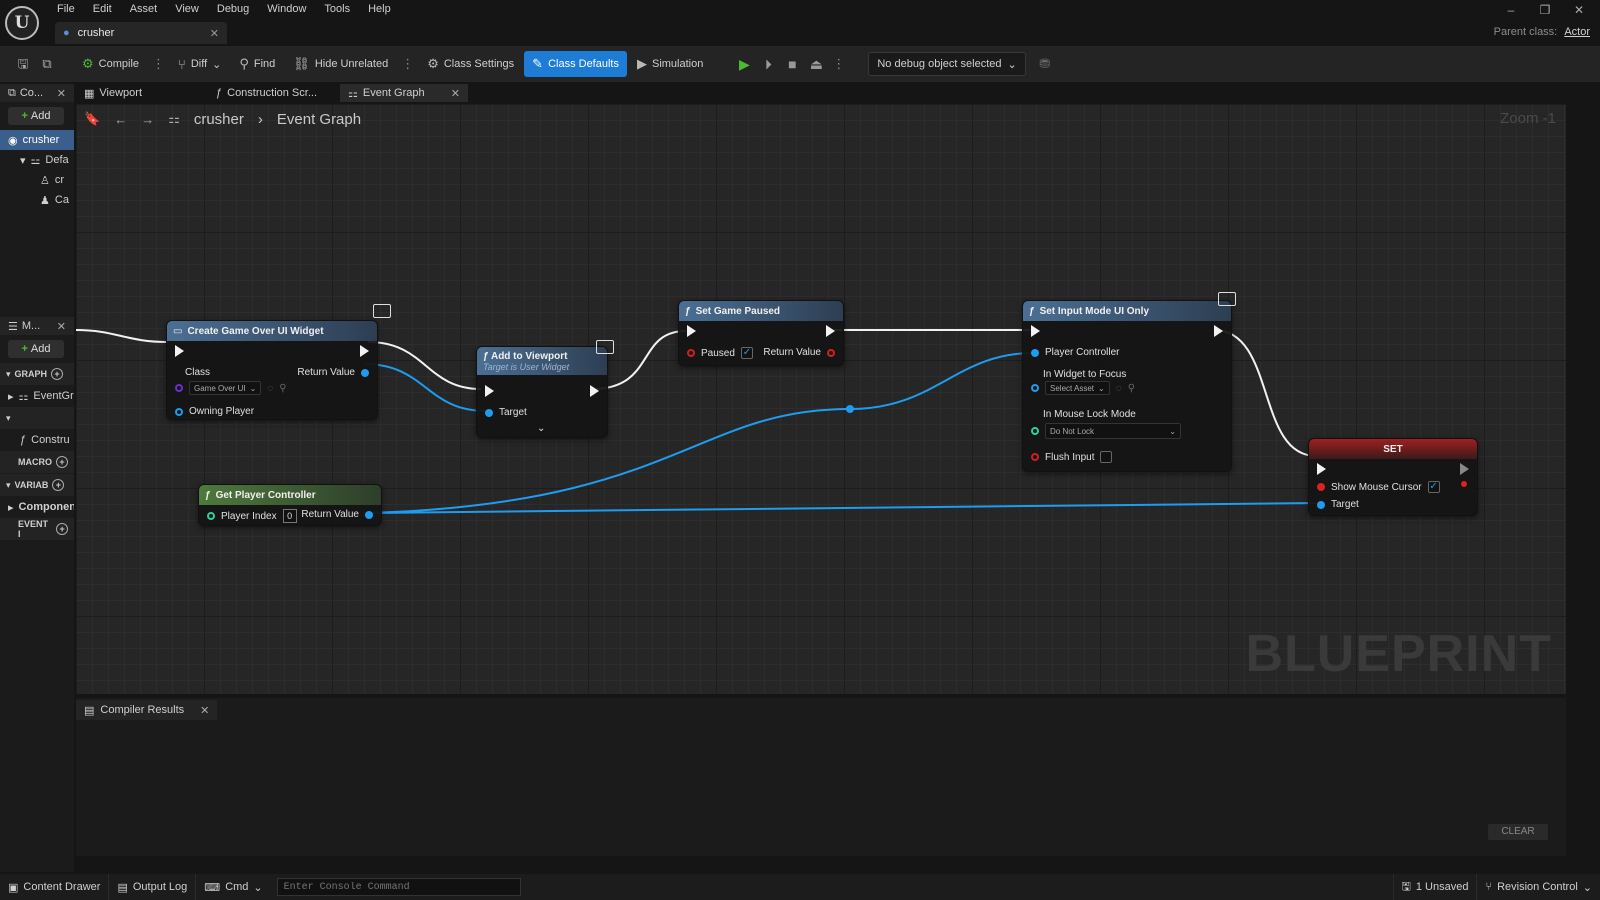 The height and width of the screenshot is (900, 1600). Describe the element at coordinates (257, 64) in the screenshot. I see `find-button: ⚲ Find` at that location.